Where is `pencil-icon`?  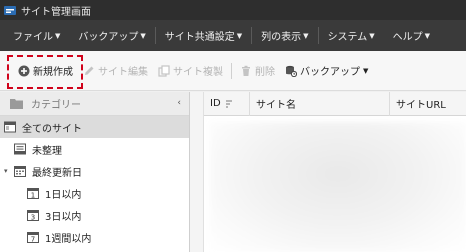
pencil-icon is located at coordinates (89, 71).